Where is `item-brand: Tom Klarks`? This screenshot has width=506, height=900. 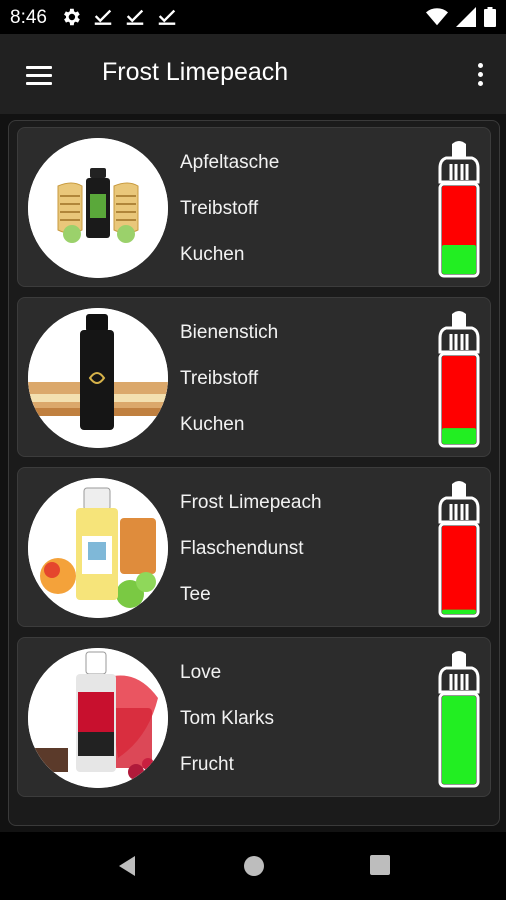 item-brand: Tom Klarks is located at coordinates (227, 718).